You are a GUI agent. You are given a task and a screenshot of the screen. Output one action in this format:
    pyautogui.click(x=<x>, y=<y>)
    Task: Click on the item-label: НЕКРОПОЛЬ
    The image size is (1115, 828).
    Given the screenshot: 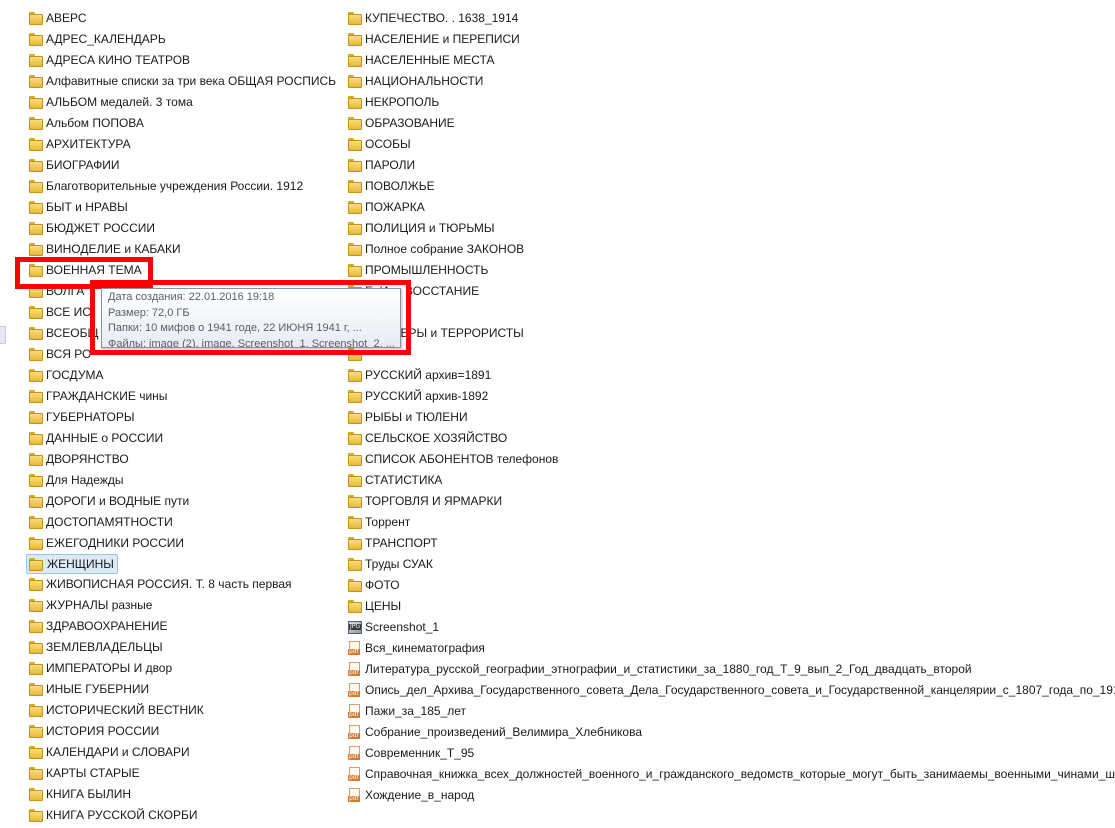 What is the action you would take?
    pyautogui.click(x=402, y=102)
    